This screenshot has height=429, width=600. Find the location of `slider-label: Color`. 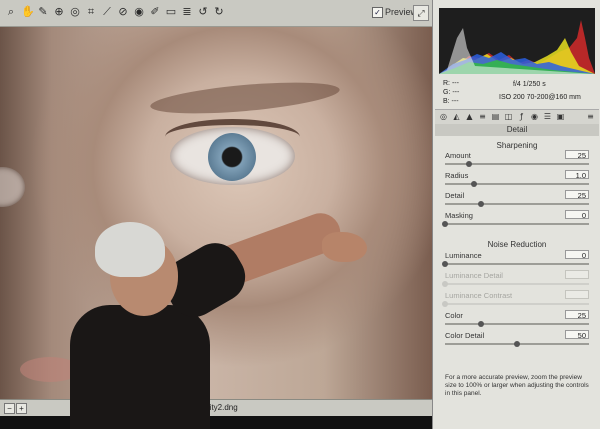

slider-label: Color is located at coordinates (454, 315).